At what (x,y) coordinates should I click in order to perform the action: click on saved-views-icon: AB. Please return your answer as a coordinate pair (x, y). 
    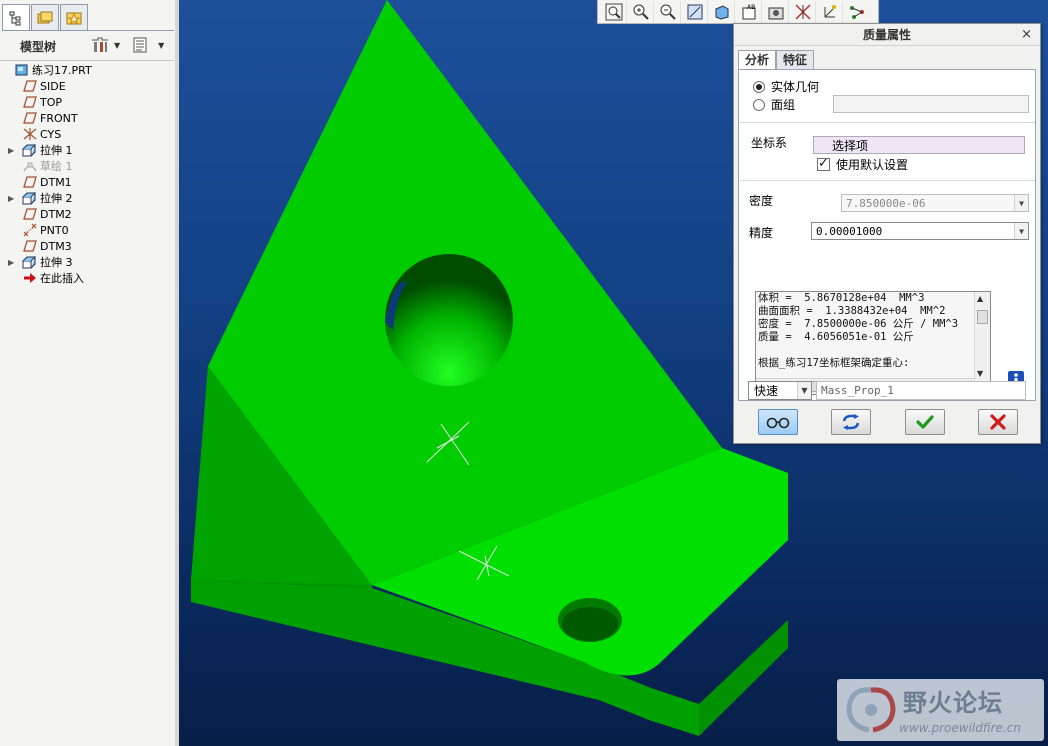
    Looking at the image, I should click on (748, 11).